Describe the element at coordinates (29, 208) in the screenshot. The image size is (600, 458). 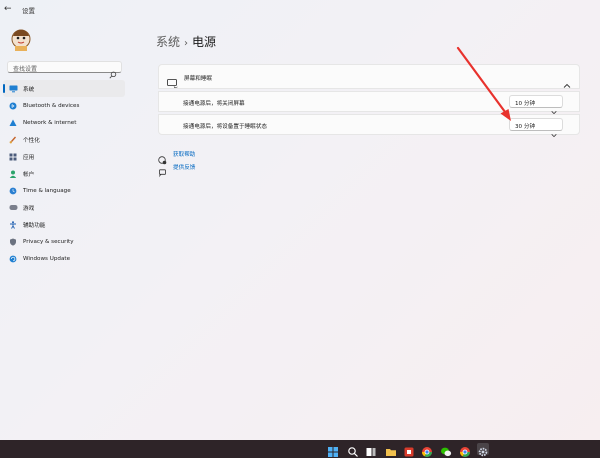
I see `sidebar-item-label: 游戏` at that location.